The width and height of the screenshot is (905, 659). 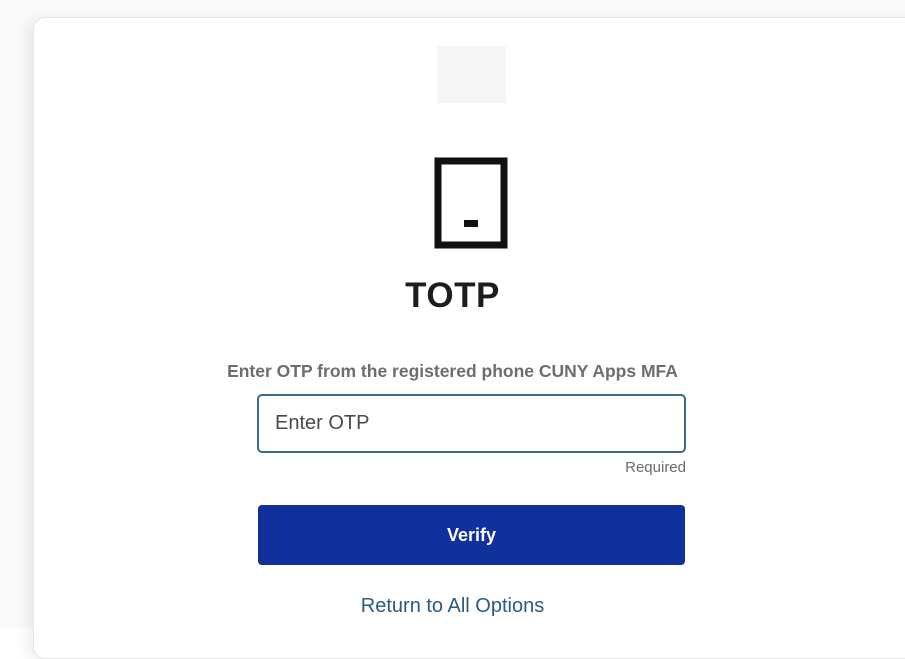 I want to click on return-to-all-options-link: Return to All Options, so click(x=452, y=606).